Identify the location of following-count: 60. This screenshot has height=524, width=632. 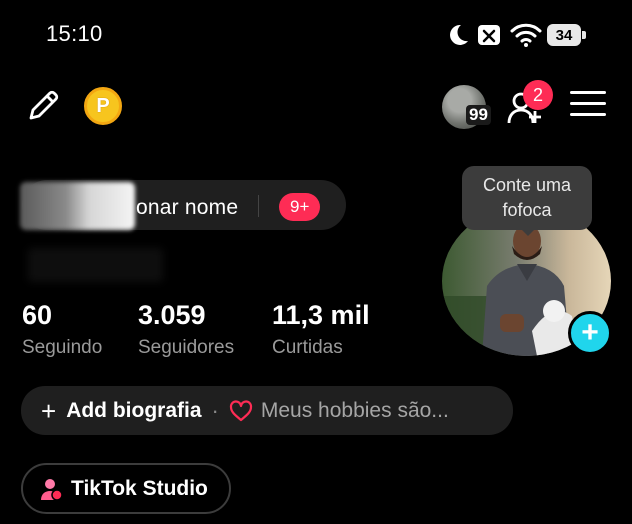
(37, 315).